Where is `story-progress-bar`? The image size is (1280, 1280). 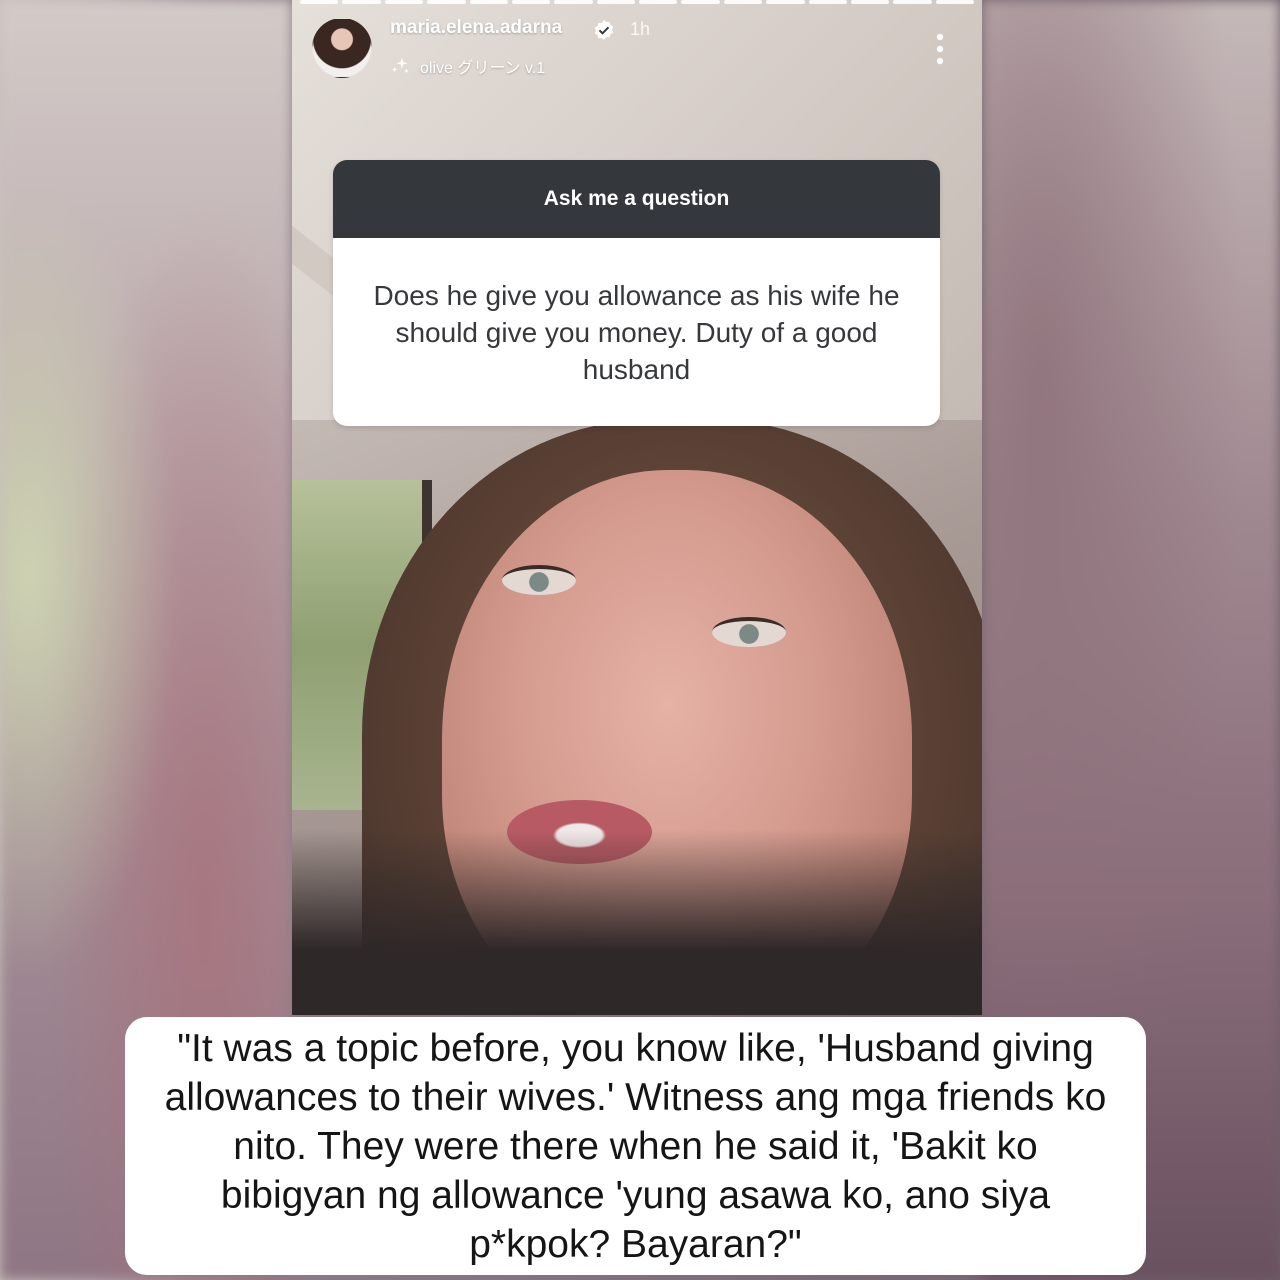
story-progress-bar is located at coordinates (637, 2).